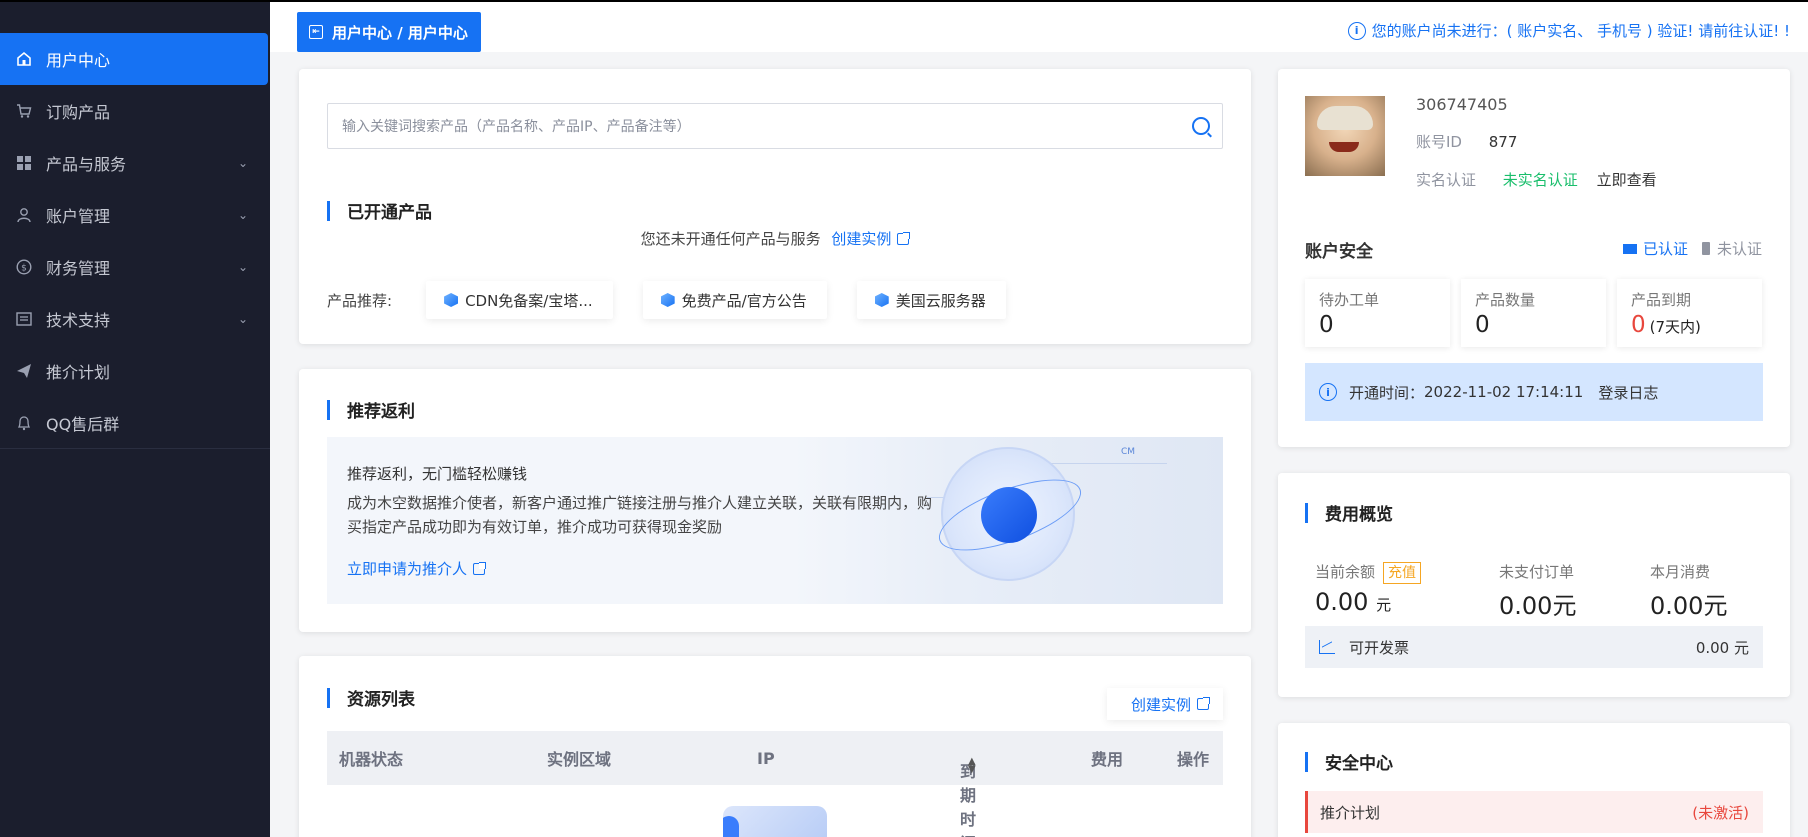  What do you see at coordinates (24, 423) in the screenshot?
I see `bell-icon` at bounding box center [24, 423].